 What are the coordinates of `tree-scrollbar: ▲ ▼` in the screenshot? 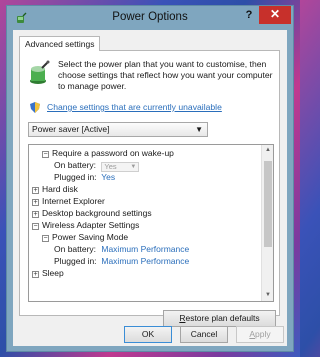 It's located at (267, 223).